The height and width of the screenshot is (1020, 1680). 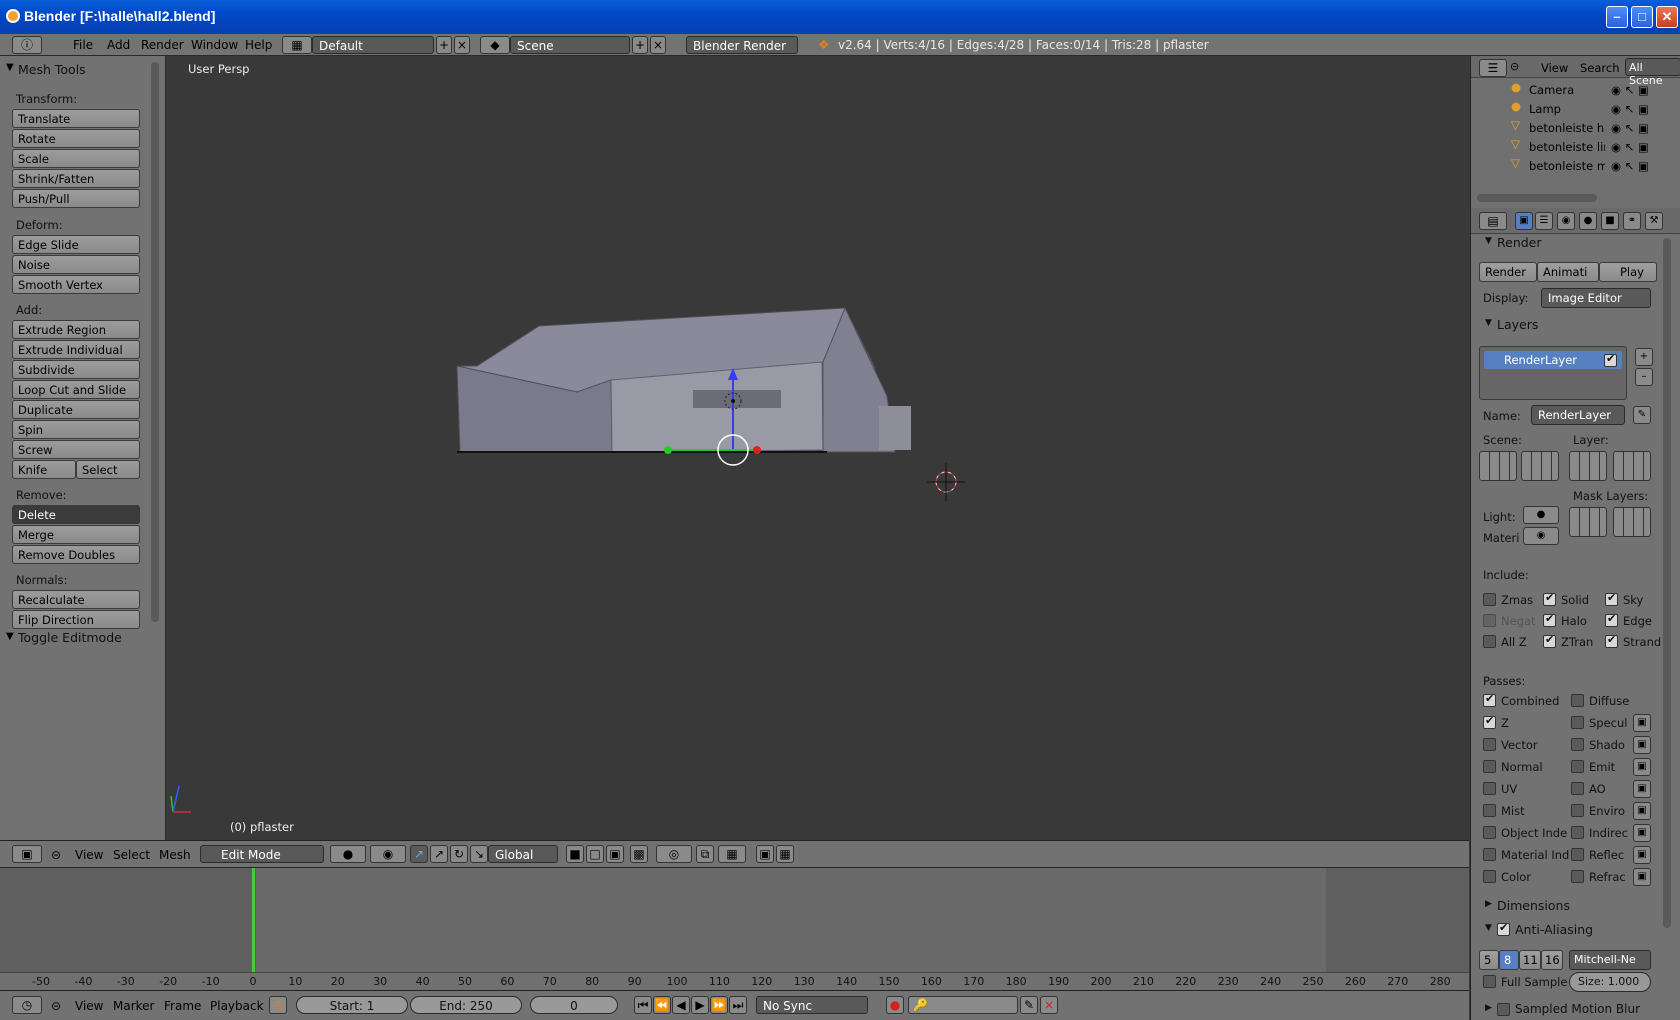 What do you see at coordinates (89, 855) in the screenshot?
I see `menu-view: View` at bounding box center [89, 855].